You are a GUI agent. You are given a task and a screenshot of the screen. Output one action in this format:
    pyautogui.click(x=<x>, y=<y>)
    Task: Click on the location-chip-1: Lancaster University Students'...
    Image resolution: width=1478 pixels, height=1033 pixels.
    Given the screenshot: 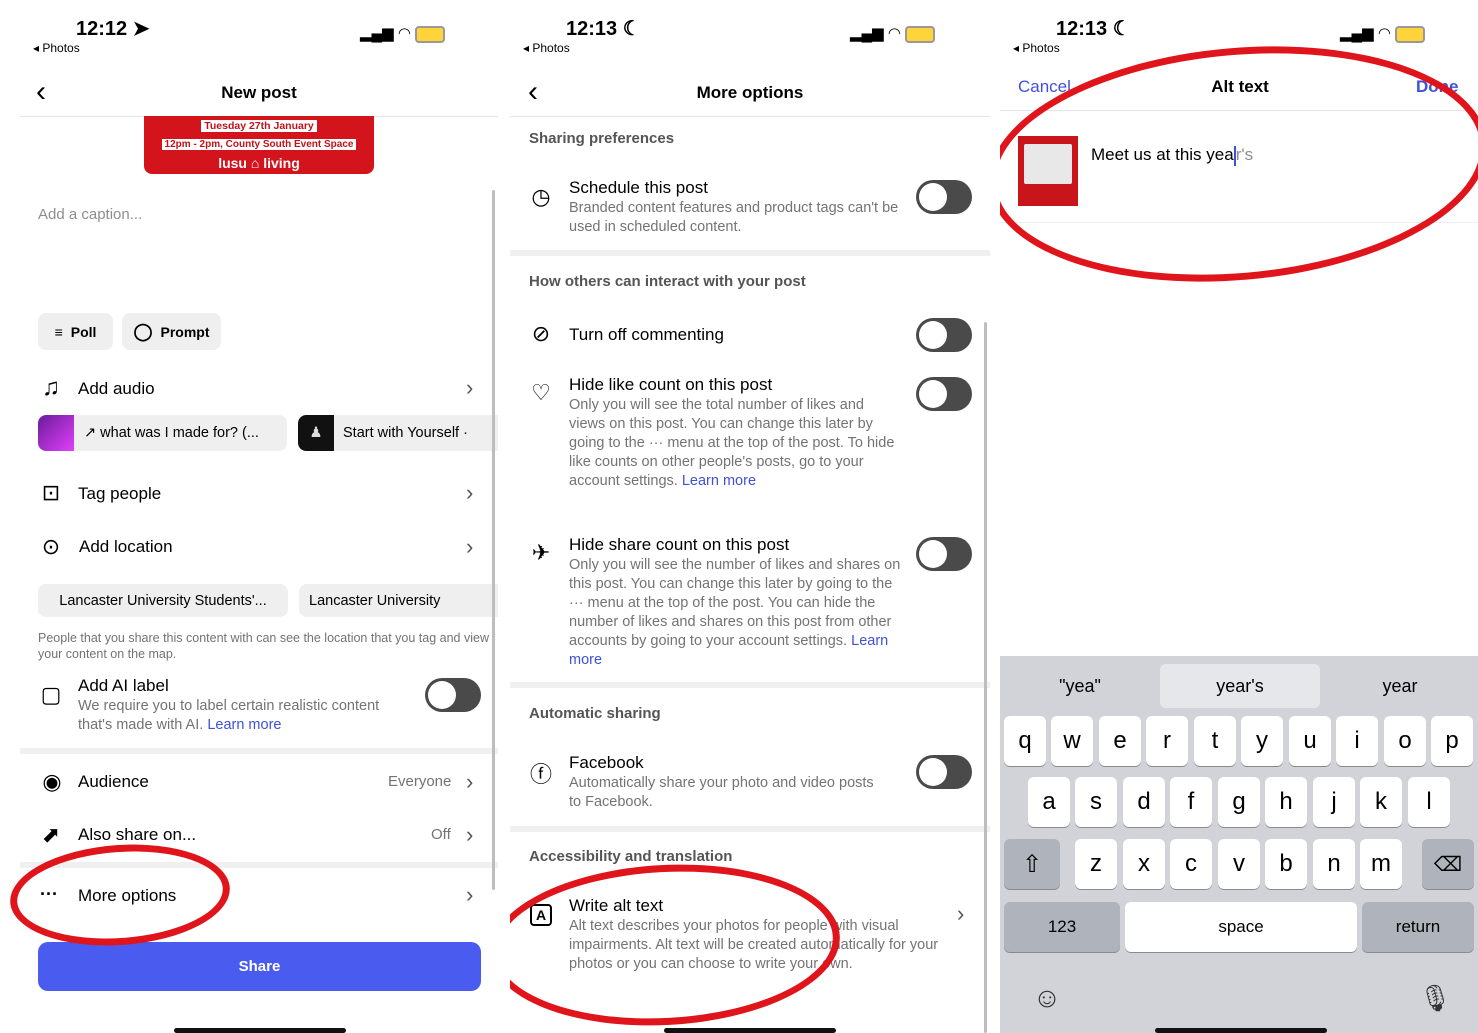 What is the action you would take?
    pyautogui.click(x=163, y=600)
    